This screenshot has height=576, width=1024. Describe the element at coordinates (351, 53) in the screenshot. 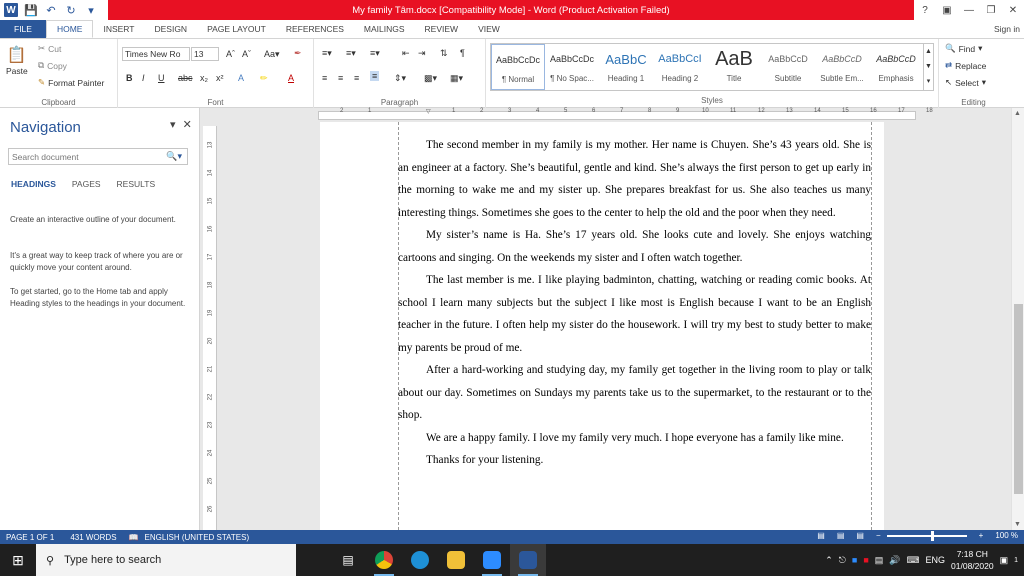

I see `numbering-icon: ≡▾` at that location.